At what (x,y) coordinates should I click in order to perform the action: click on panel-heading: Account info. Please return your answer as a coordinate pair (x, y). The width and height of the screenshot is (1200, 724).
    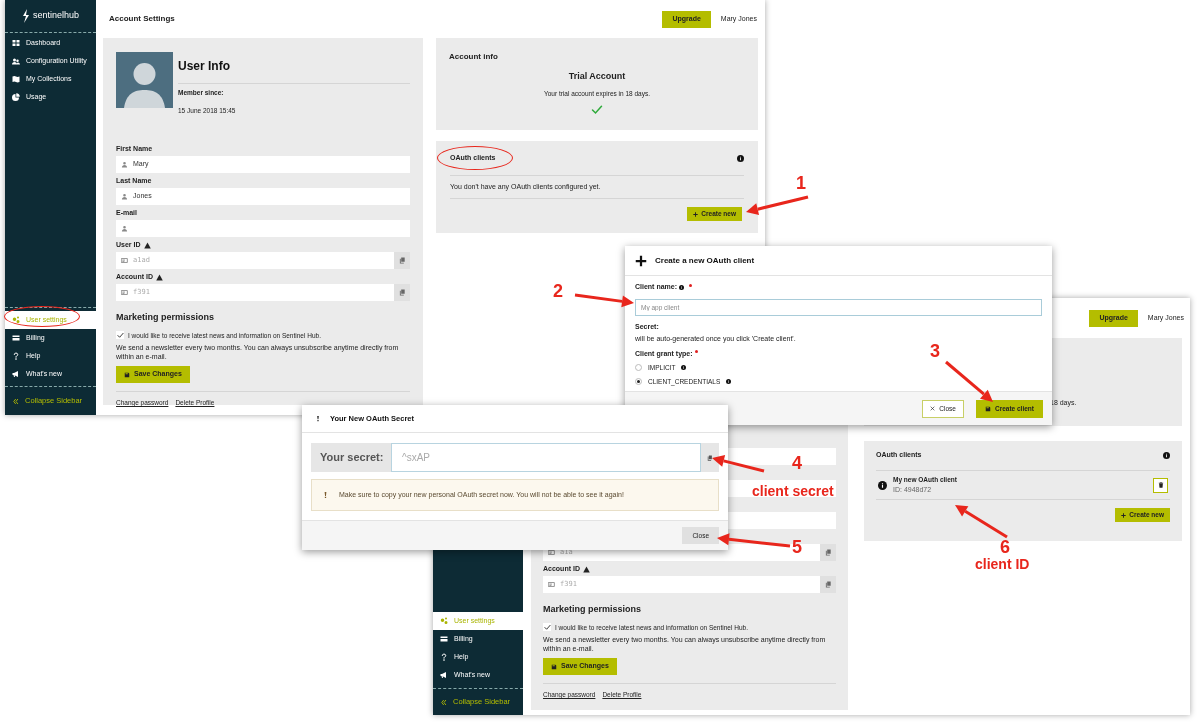
    Looking at the image, I should click on (474, 57).